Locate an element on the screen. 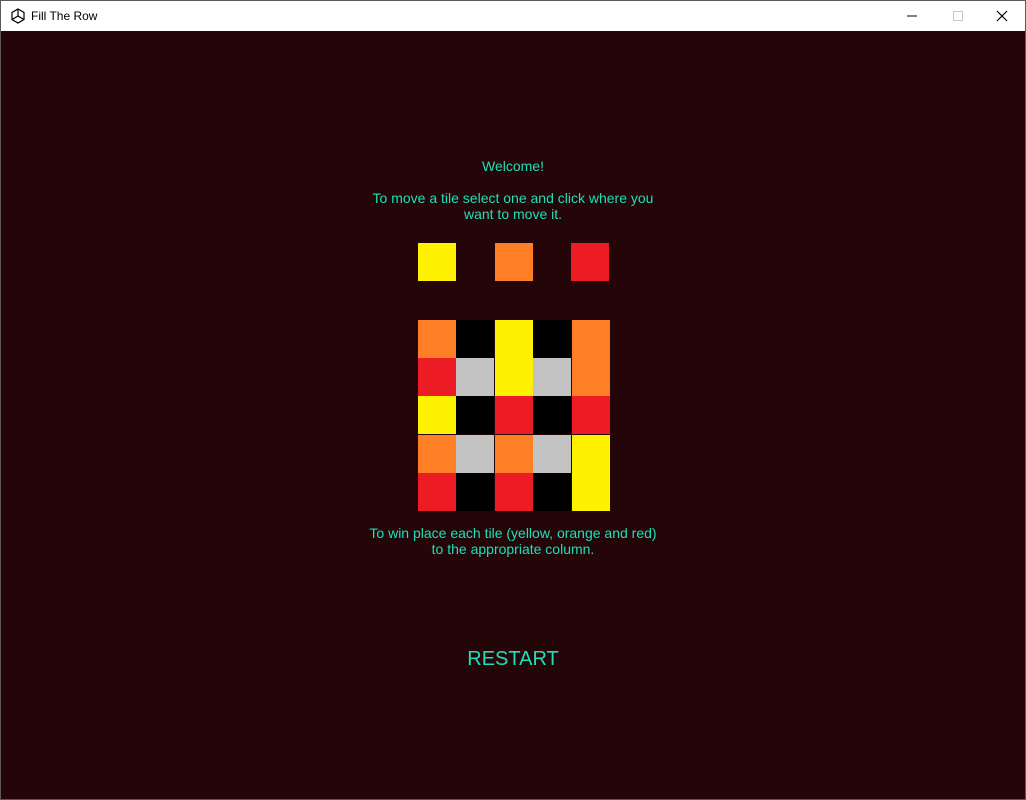 This screenshot has height=800, width=1026. maximize-icon is located at coordinates (958, 16).